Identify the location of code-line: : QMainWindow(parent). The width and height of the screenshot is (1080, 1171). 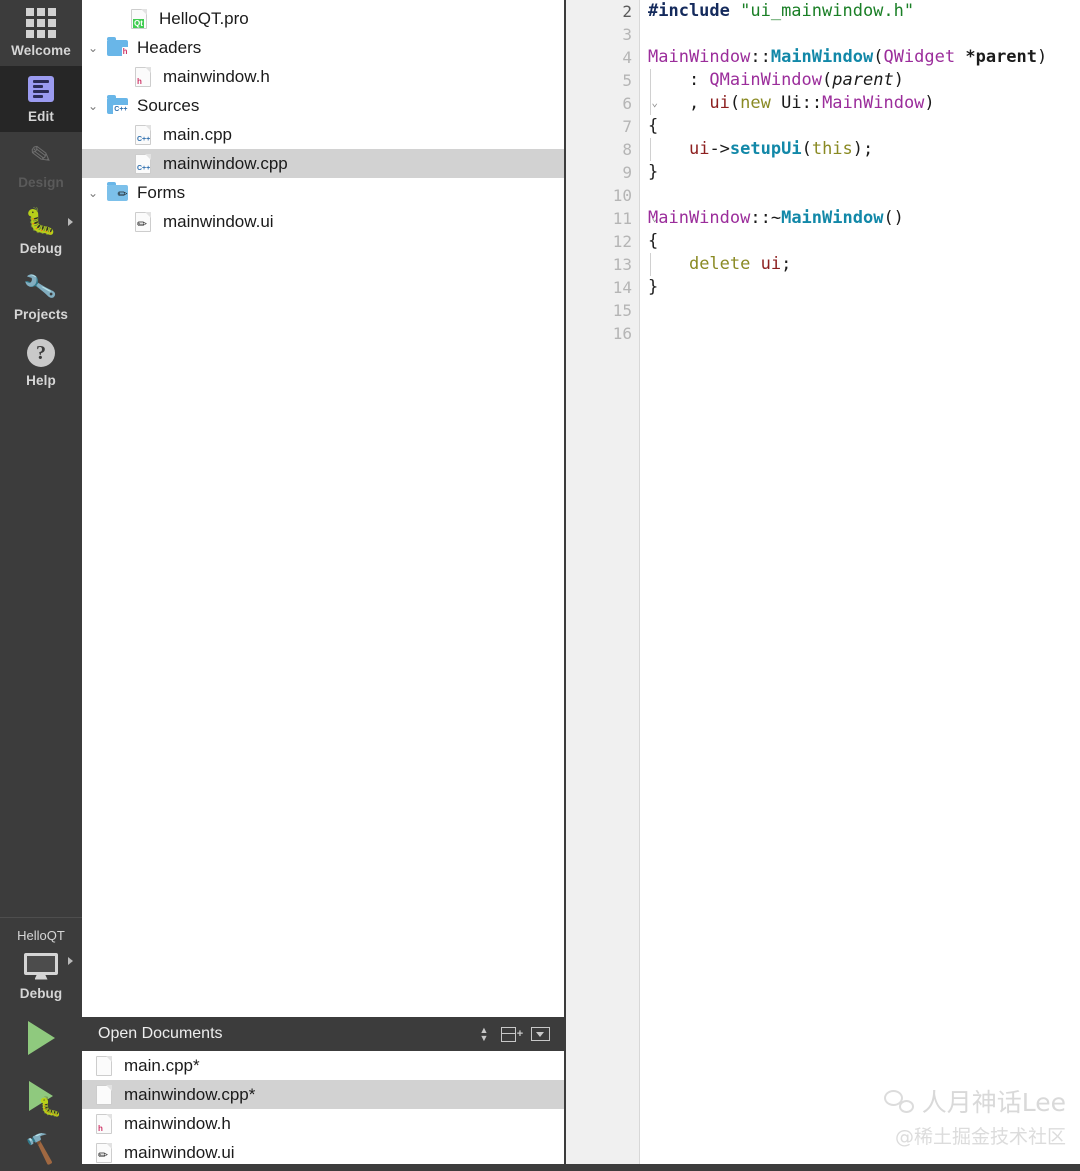
(864, 80).